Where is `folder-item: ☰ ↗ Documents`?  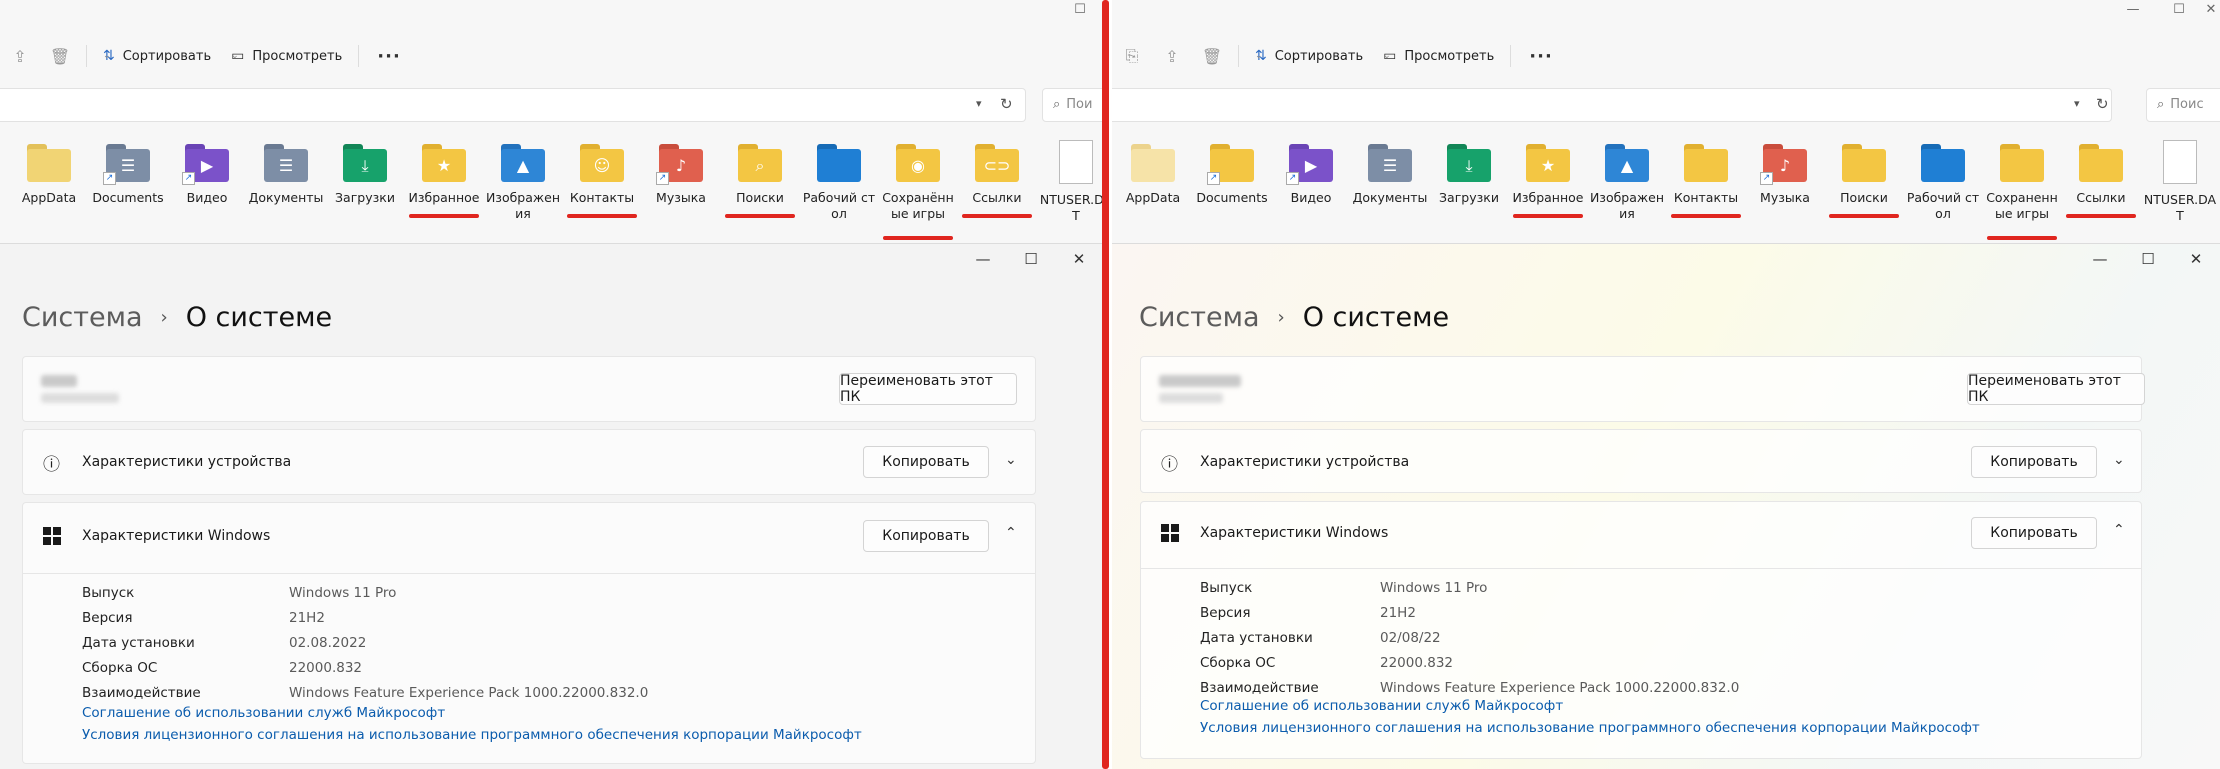 folder-item: ☰ ↗ Documents is located at coordinates (128, 173).